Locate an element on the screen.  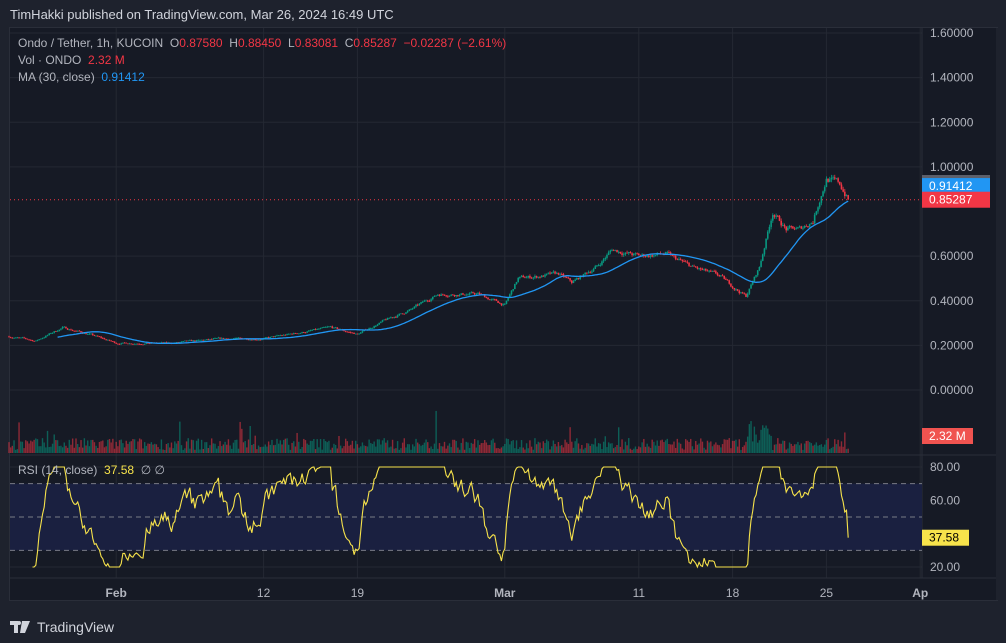
time-tick-label: Ap is located at coordinates (920, 593).